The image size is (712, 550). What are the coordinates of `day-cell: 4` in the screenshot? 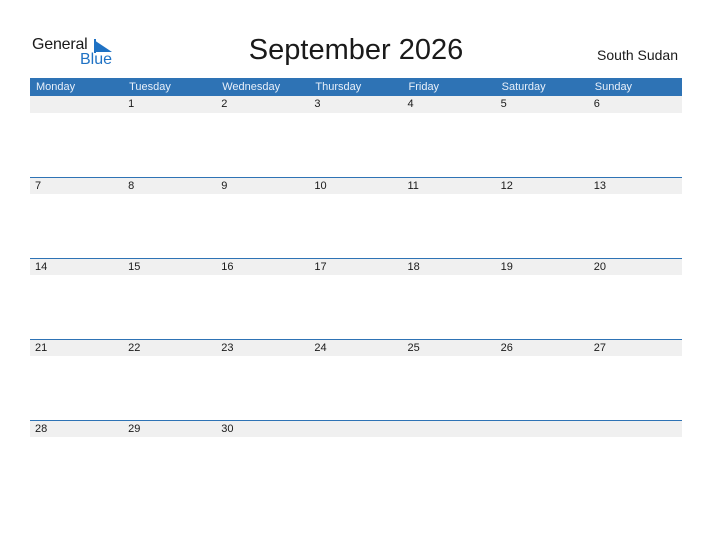 It's located at (410, 104).